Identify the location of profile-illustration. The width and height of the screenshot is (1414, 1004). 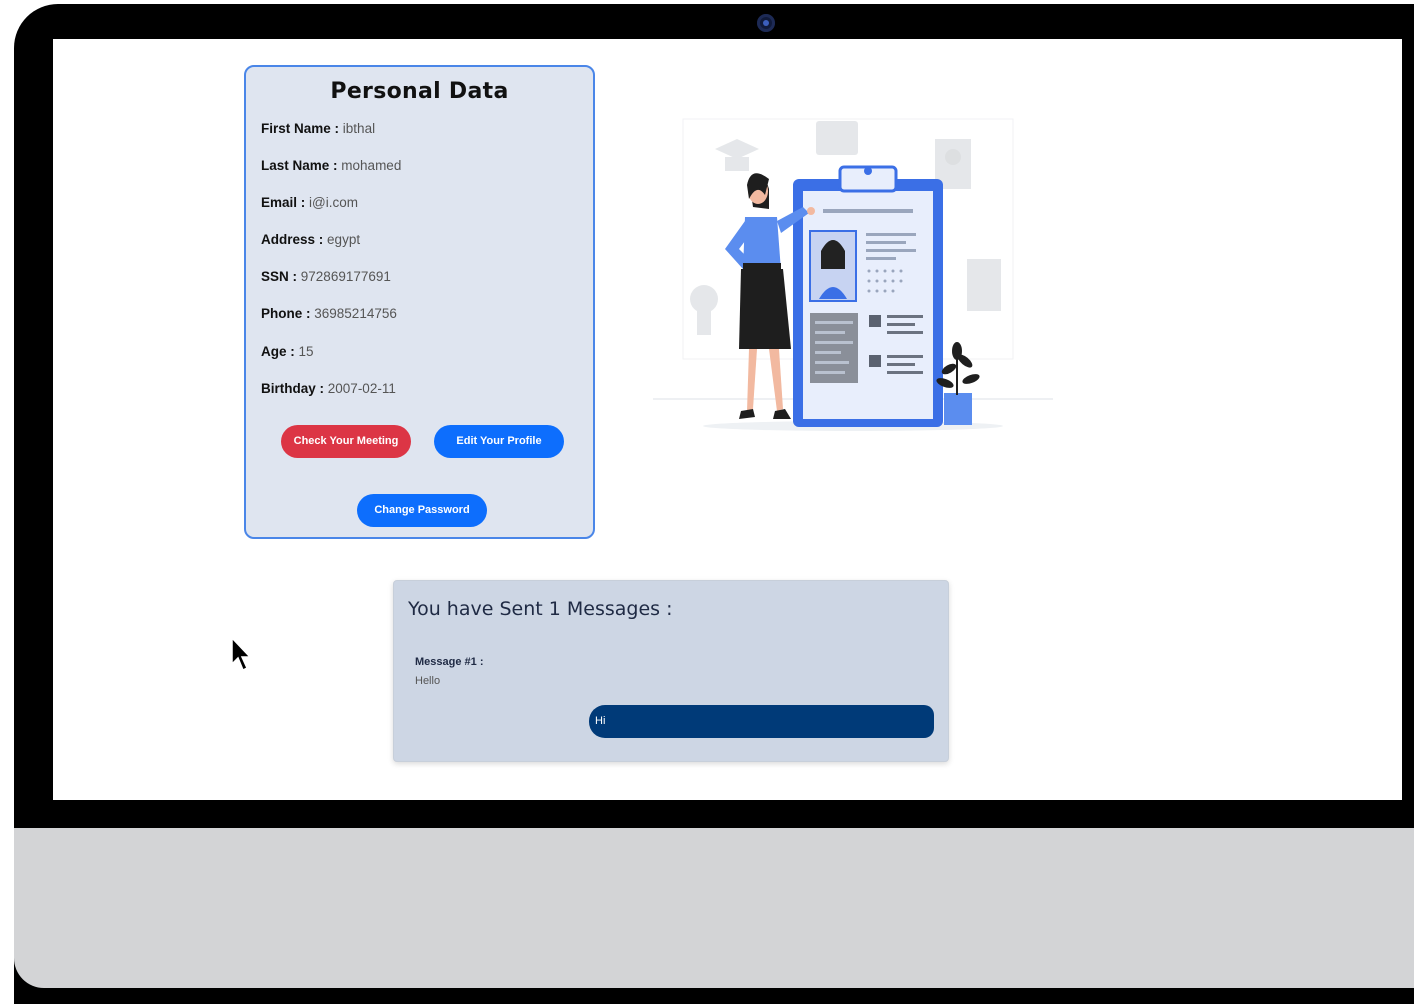
(853, 274).